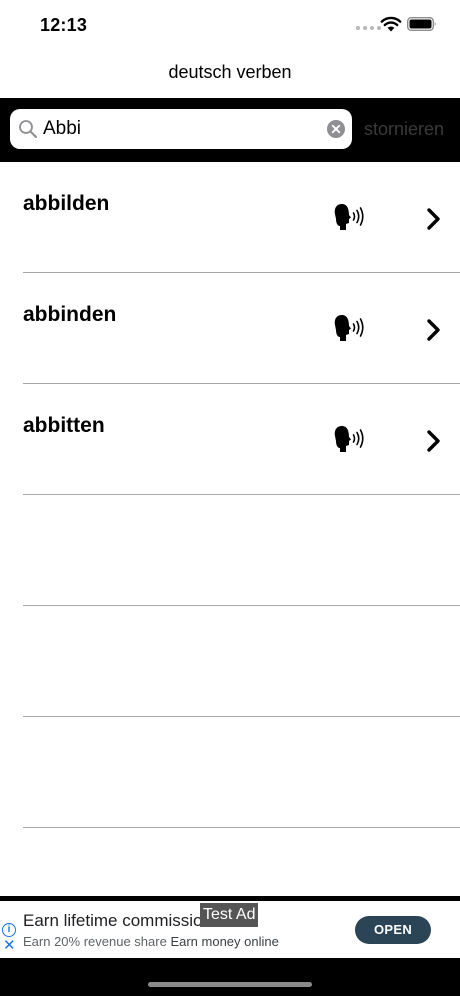 The height and width of the screenshot is (996, 460). Describe the element at coordinates (66, 203) in the screenshot. I see `verb-label: abbilden` at that location.